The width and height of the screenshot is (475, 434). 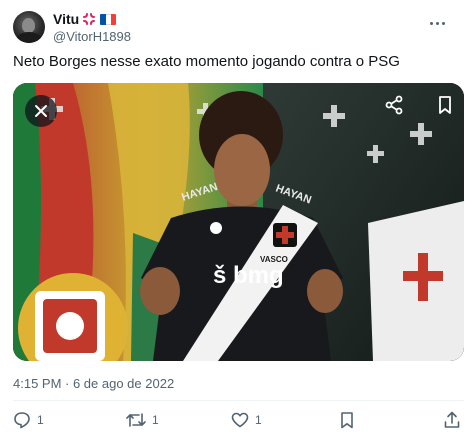 I want to click on share-media-button, so click(x=394, y=105).